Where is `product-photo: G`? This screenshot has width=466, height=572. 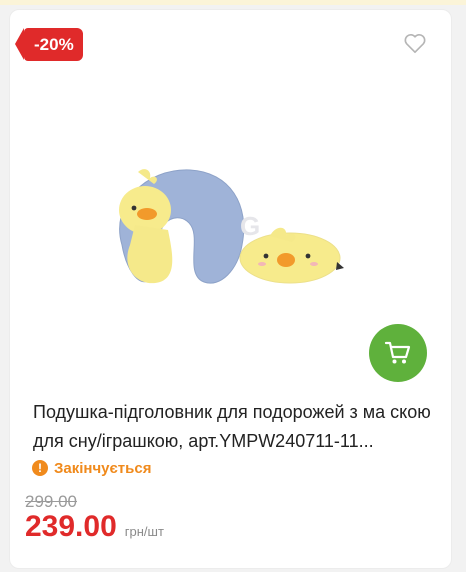
product-photo: G is located at coordinates (231, 226).